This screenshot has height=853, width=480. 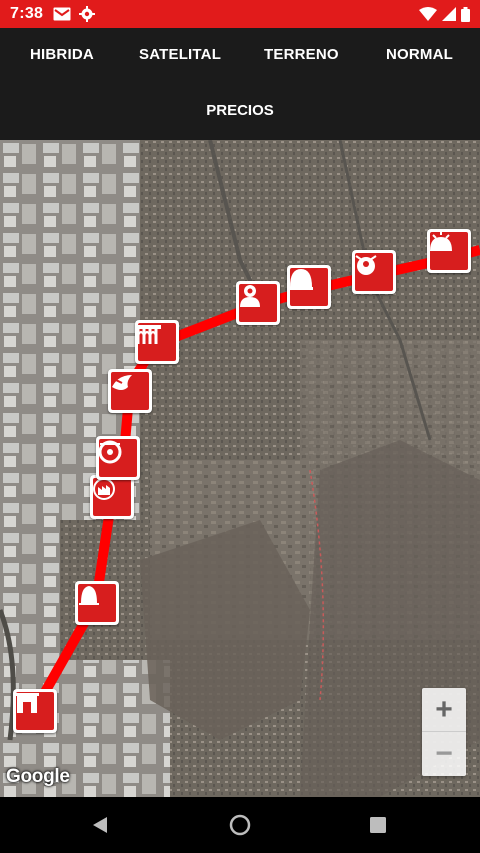 I want to click on gmail-icon, so click(x=62, y=14).